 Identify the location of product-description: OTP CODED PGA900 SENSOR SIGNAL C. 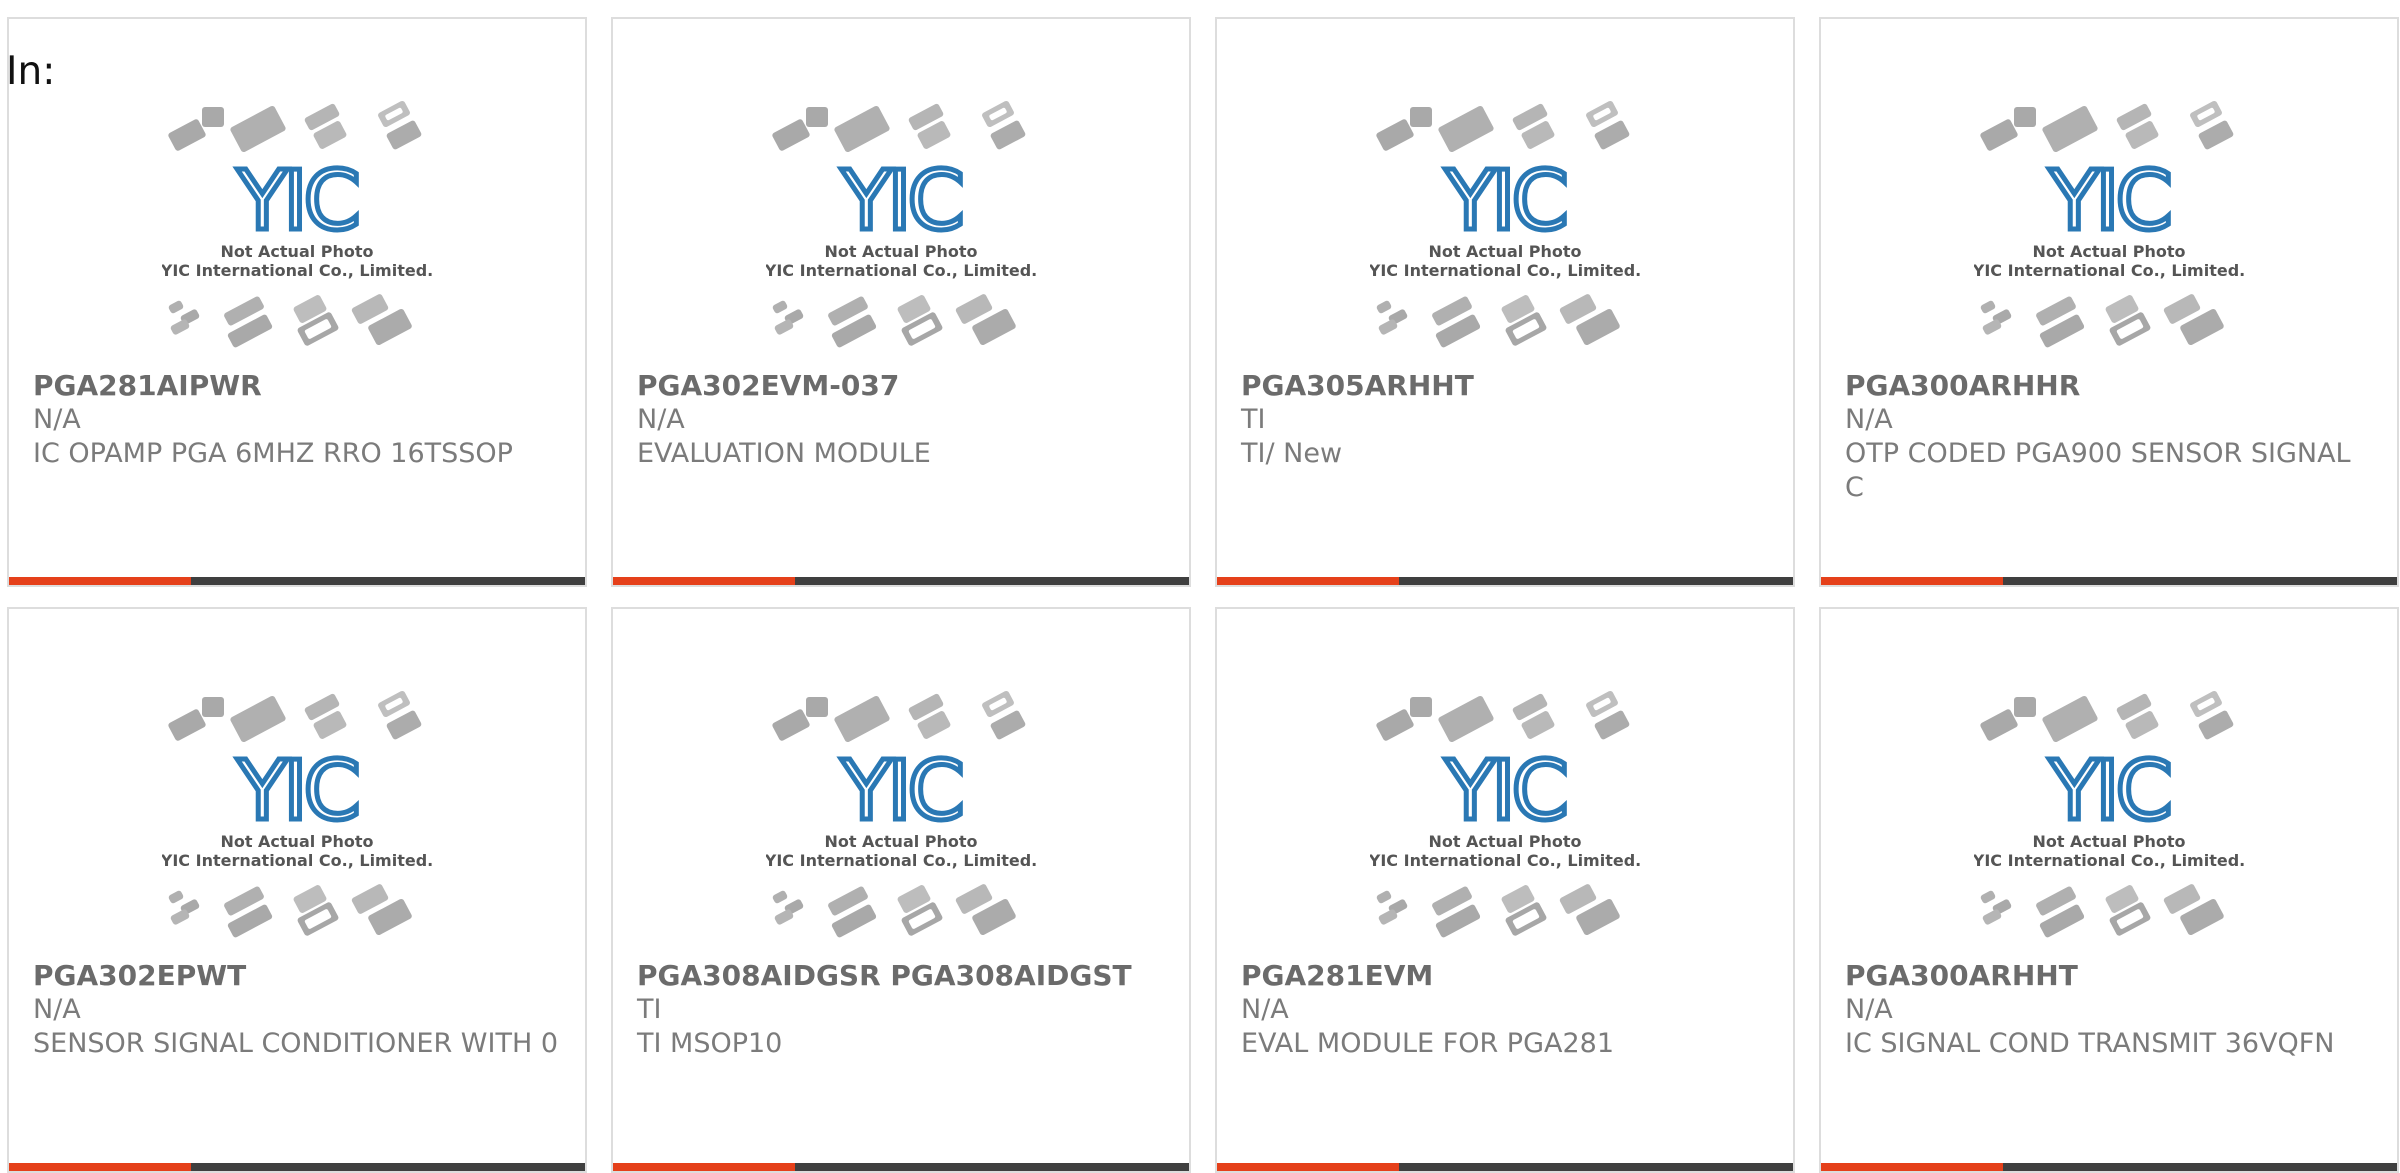
(2098, 470).